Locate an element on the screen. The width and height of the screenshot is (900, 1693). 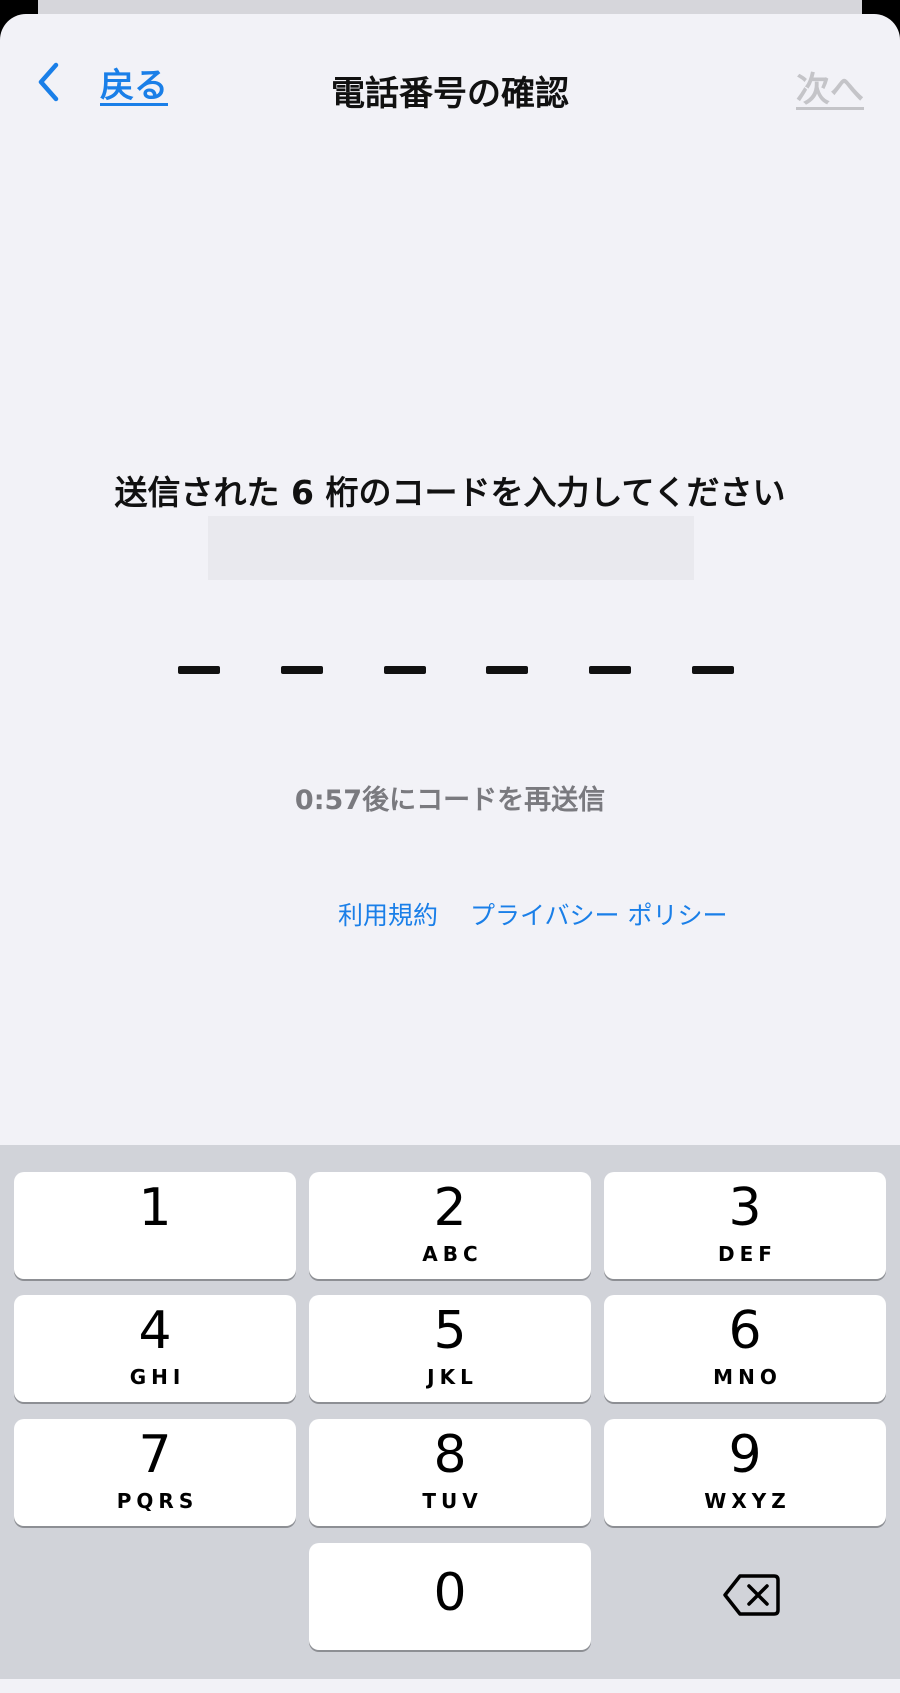
key-letters: MNO is located at coordinates (747, 1377).